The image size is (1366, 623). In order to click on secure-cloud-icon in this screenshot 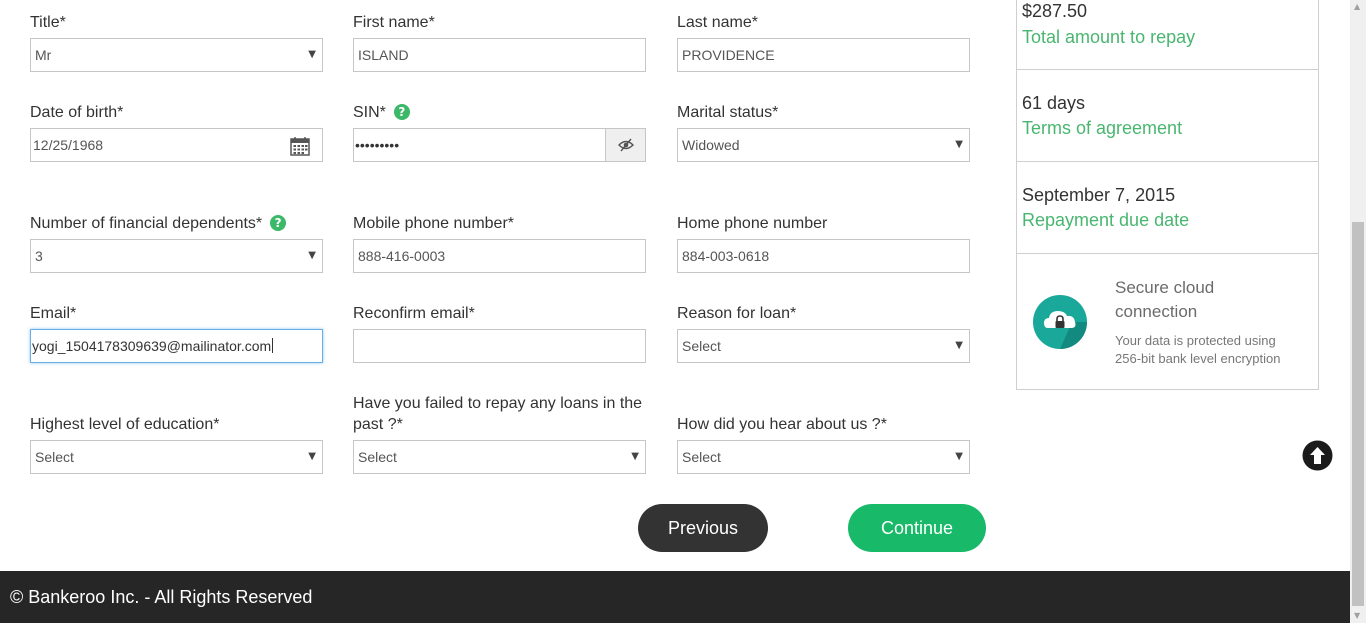, I will do `click(1060, 322)`.